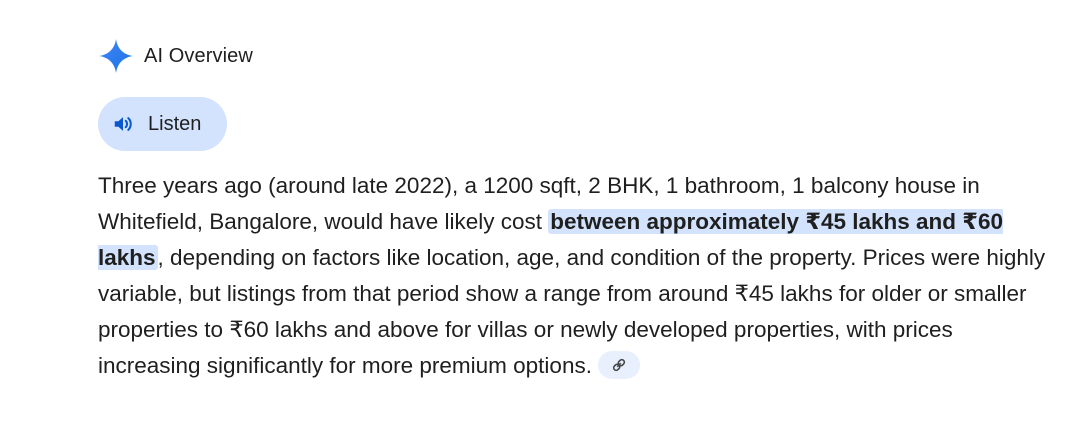 This screenshot has height=448, width=1065. Describe the element at coordinates (123, 124) in the screenshot. I see `speaker-icon` at that location.